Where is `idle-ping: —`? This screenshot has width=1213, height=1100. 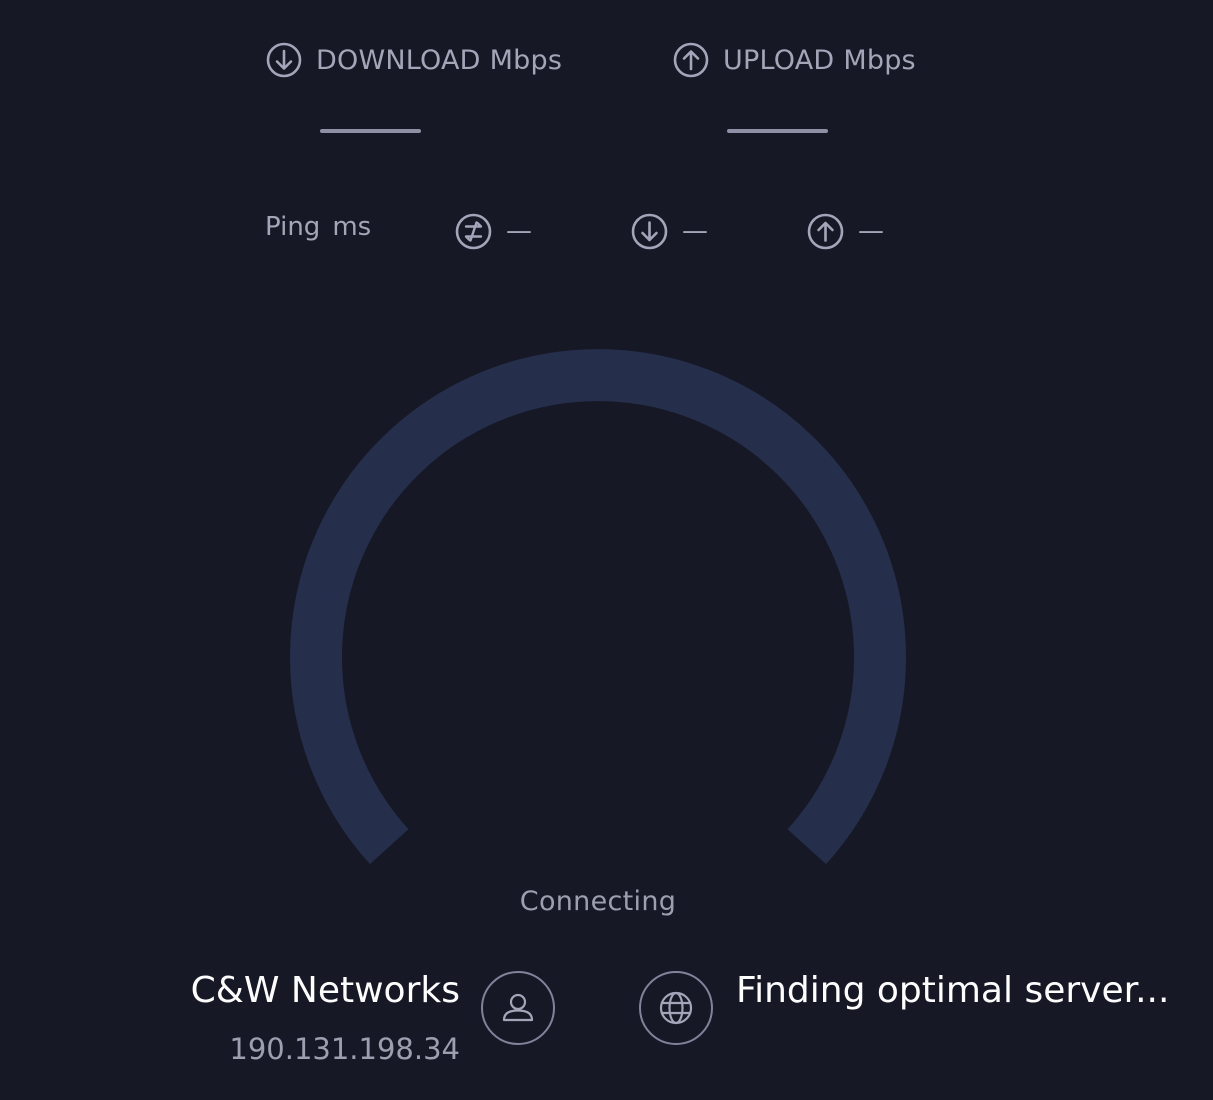 idle-ping: — is located at coordinates (493, 231).